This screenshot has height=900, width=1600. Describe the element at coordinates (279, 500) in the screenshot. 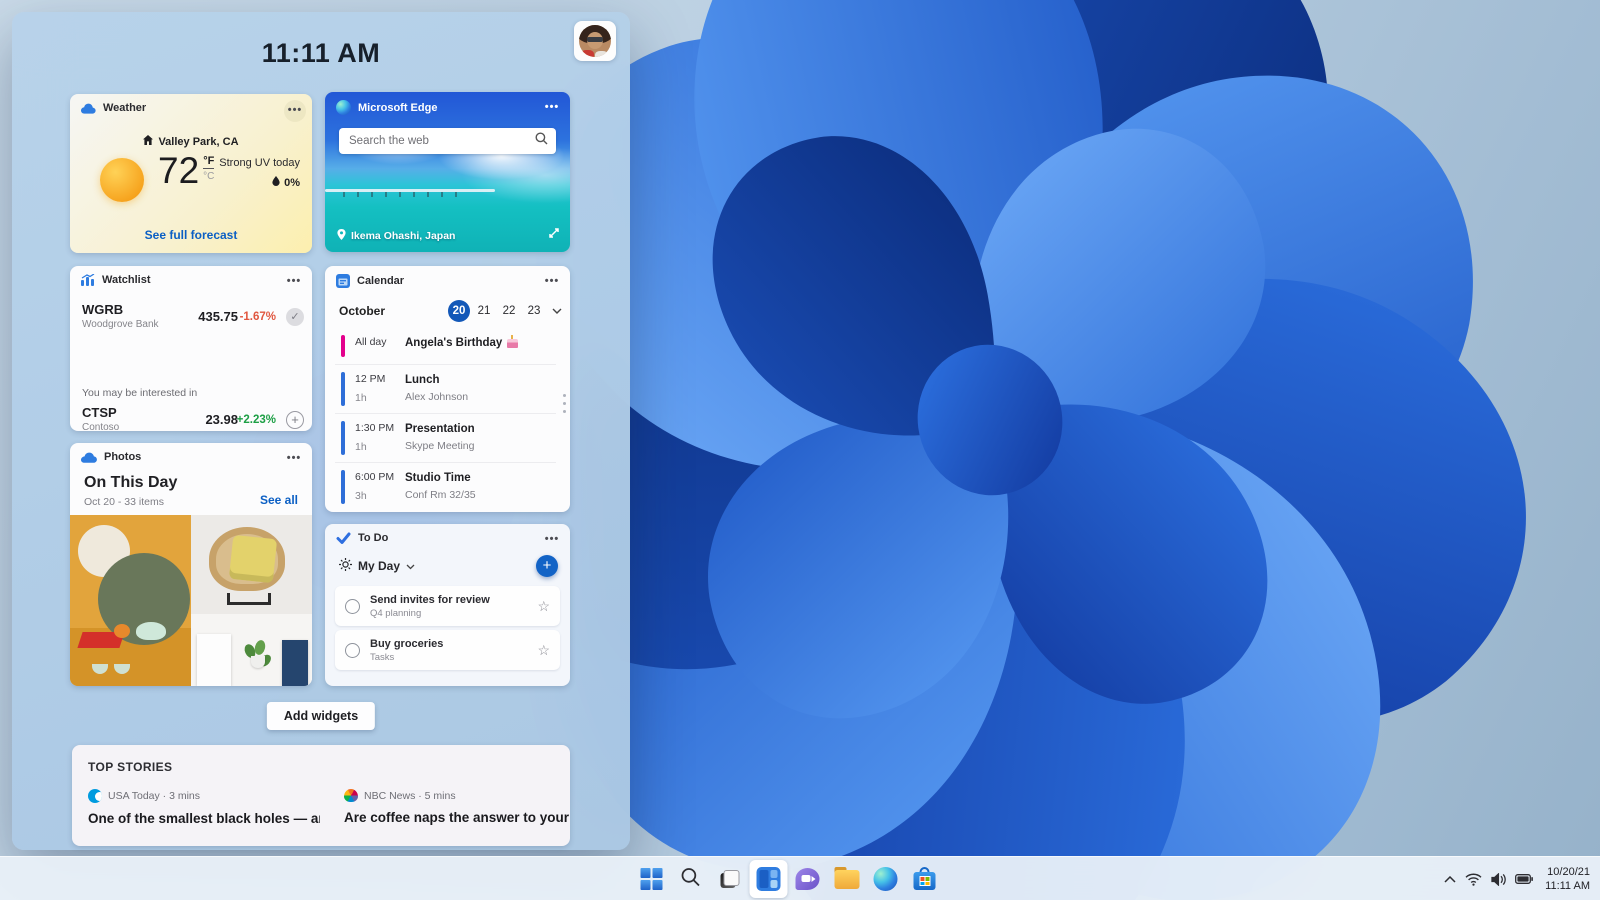

I see `see-all-link: See all` at that location.